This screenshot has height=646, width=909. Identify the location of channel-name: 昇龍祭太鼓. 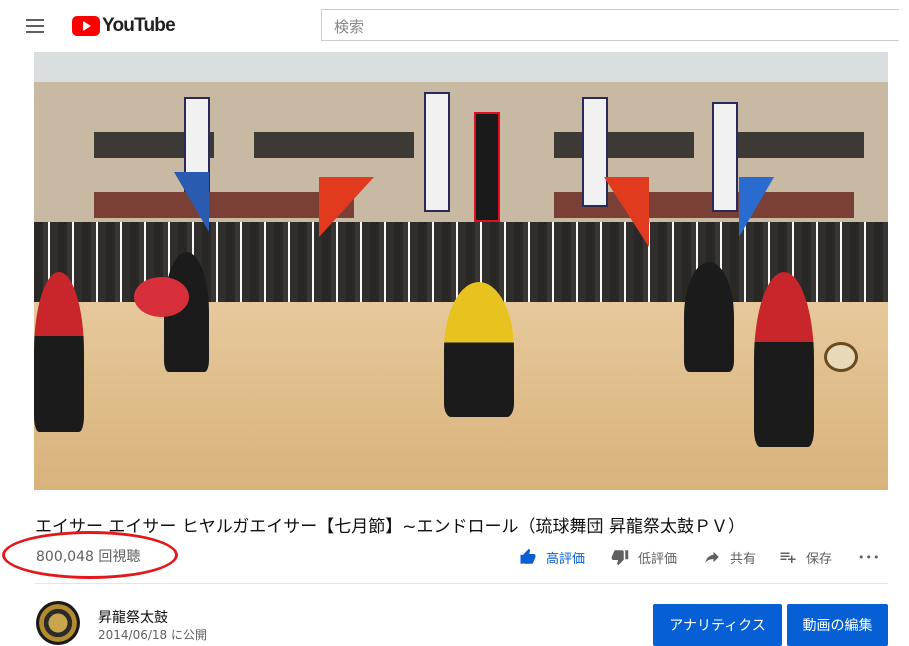
(133, 617).